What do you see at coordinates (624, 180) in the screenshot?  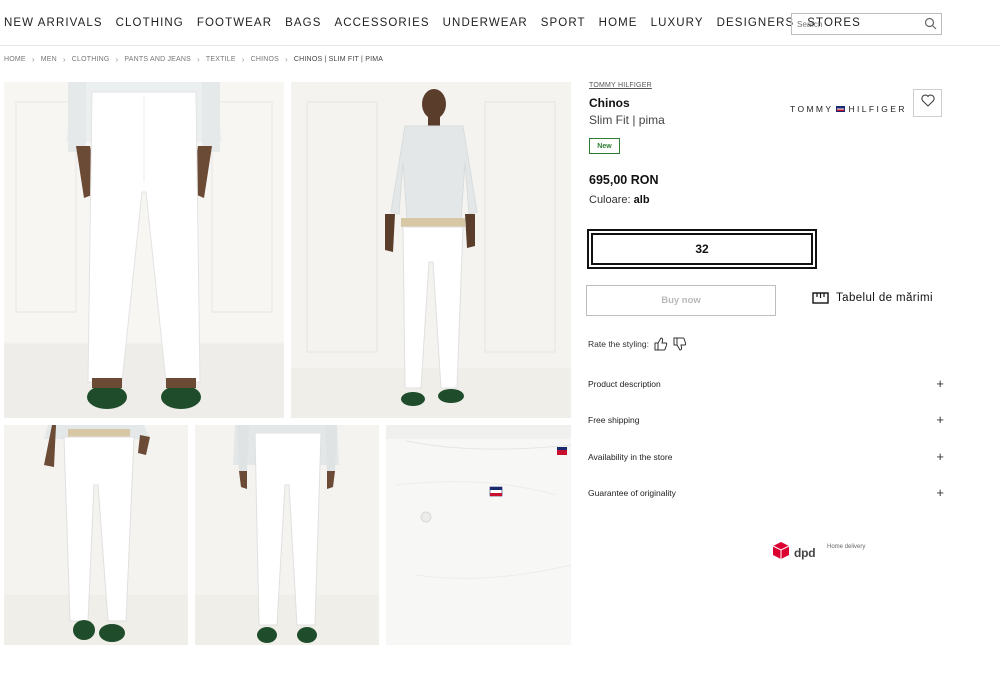 I see `price: 695,00 RON` at bounding box center [624, 180].